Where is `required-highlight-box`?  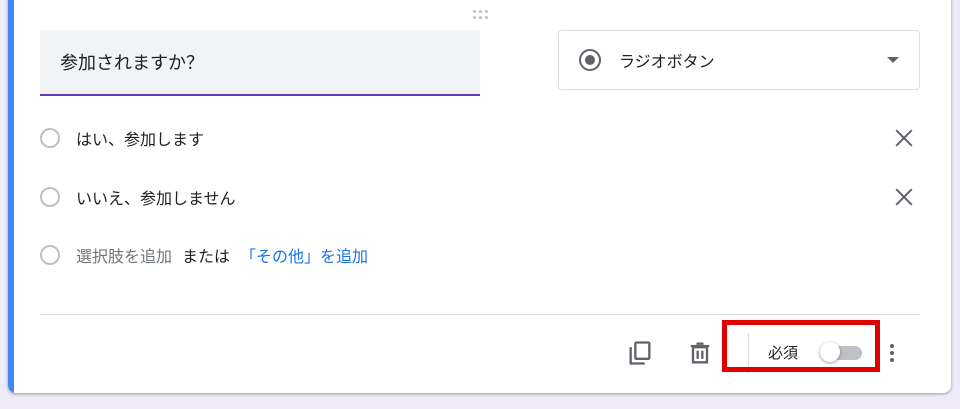
required-highlight-box is located at coordinates (801, 346).